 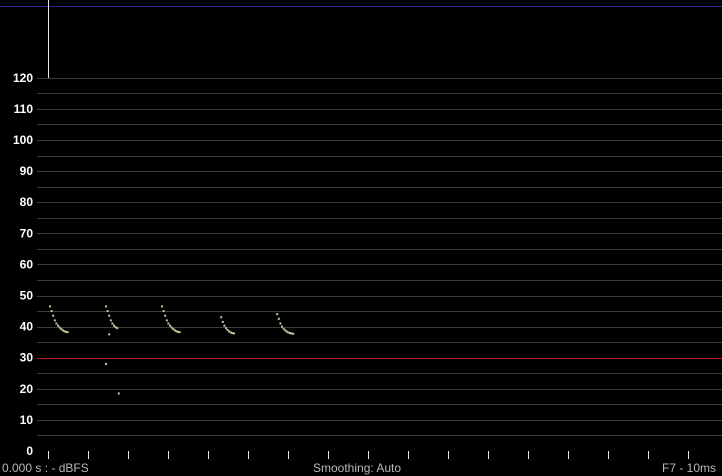 I want to click on interval-status: F7 - 10ms, so click(x=689, y=468).